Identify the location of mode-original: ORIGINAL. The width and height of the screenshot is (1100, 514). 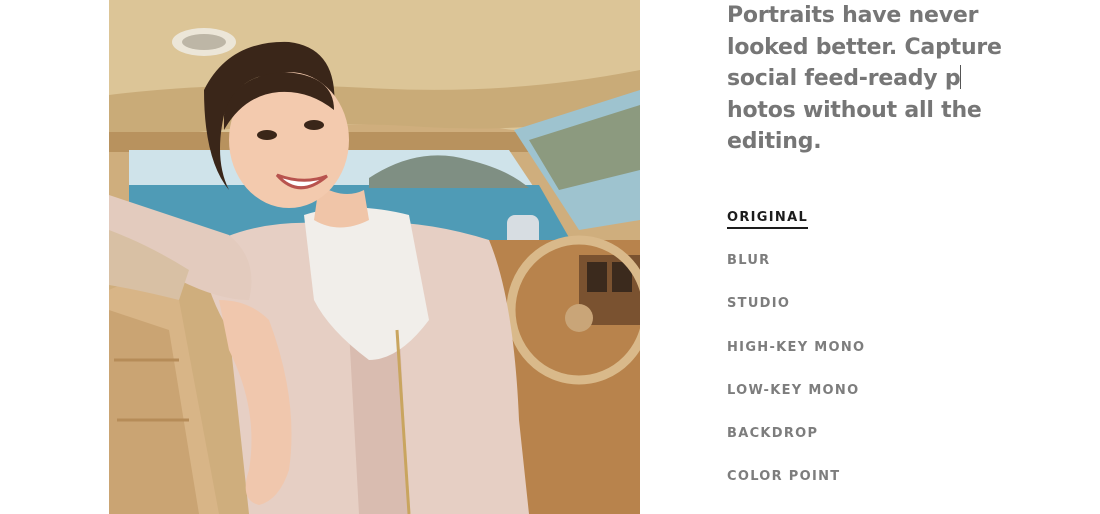
(796, 231).